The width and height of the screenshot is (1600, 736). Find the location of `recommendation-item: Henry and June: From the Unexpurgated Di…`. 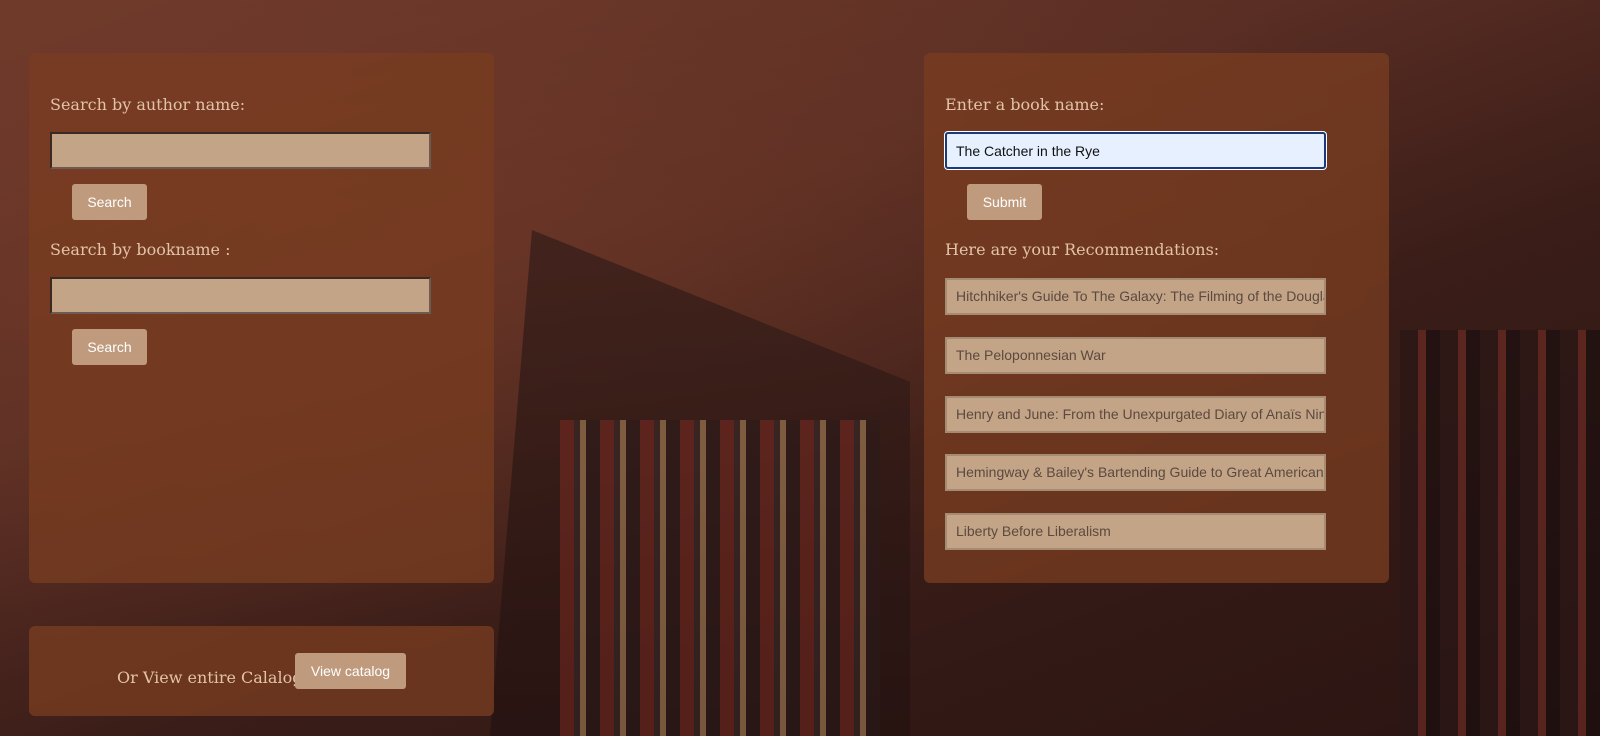

recommendation-item: Henry and June: From the Unexpurgated Di… is located at coordinates (1135, 414).